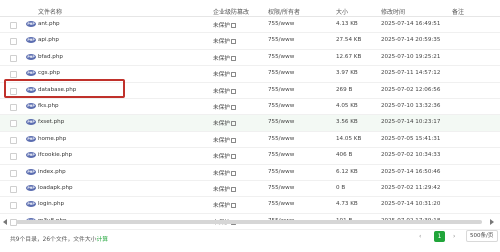 Image resolution: width=500 pixels, height=252 pixels. What do you see at coordinates (347, 204) in the screenshot?
I see `file-size: 4.73 KB` at bounding box center [347, 204].